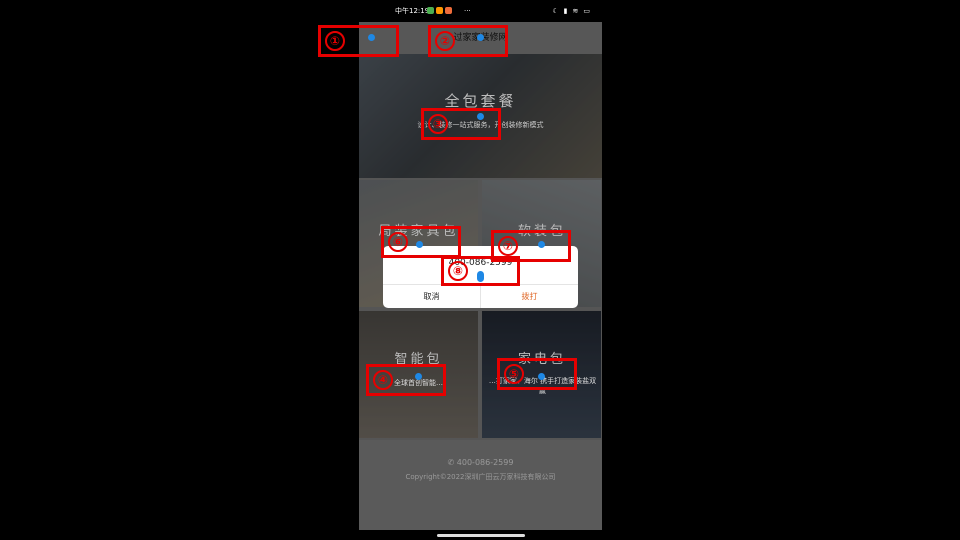 Image resolution: width=960 pixels, height=540 pixels. Describe the element at coordinates (452, 462) in the screenshot. I see `phone-icon: ✆` at that location.